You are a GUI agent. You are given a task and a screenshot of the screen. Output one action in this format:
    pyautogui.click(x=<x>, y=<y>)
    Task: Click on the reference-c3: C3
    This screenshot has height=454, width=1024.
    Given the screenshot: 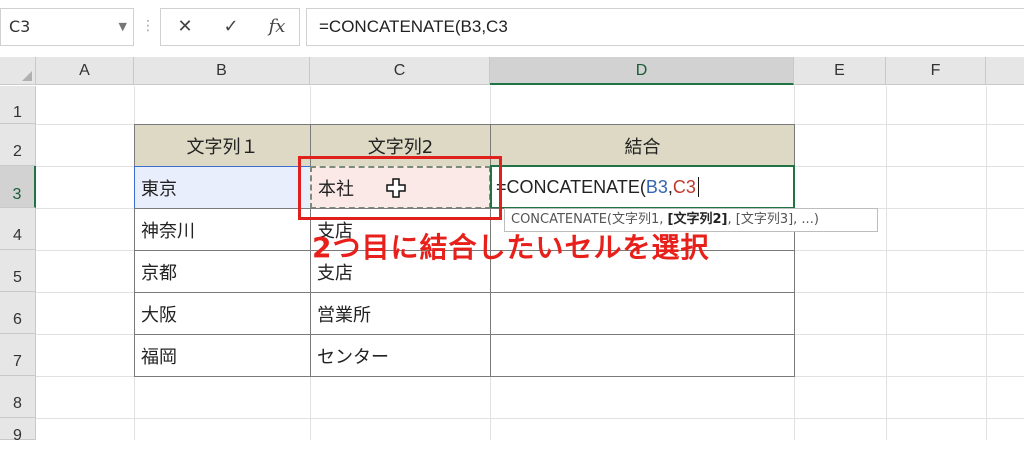 What is the action you would take?
    pyautogui.click(x=684, y=186)
    